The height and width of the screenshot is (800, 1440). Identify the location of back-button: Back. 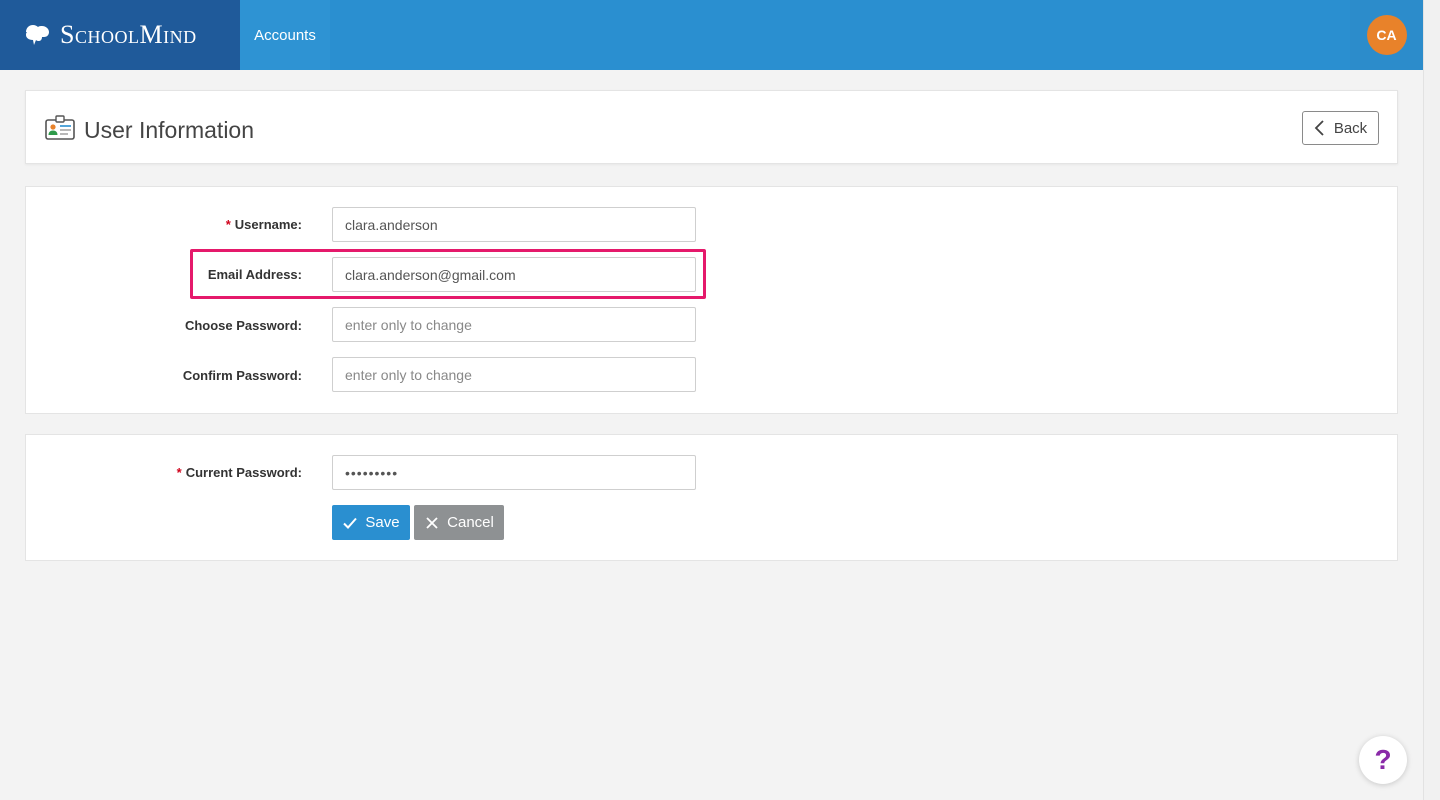
(1340, 128).